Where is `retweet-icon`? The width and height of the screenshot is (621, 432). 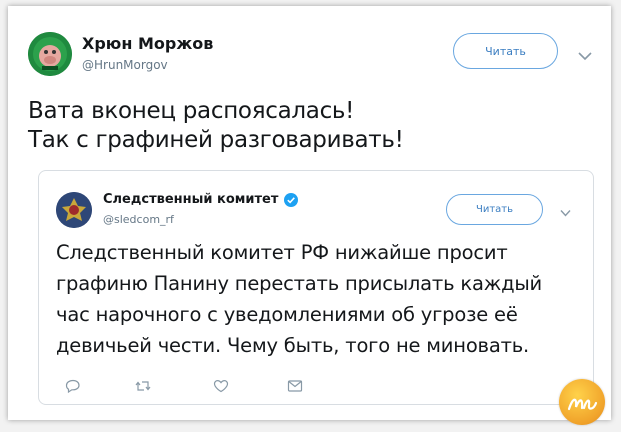
retweet-icon is located at coordinates (143, 386).